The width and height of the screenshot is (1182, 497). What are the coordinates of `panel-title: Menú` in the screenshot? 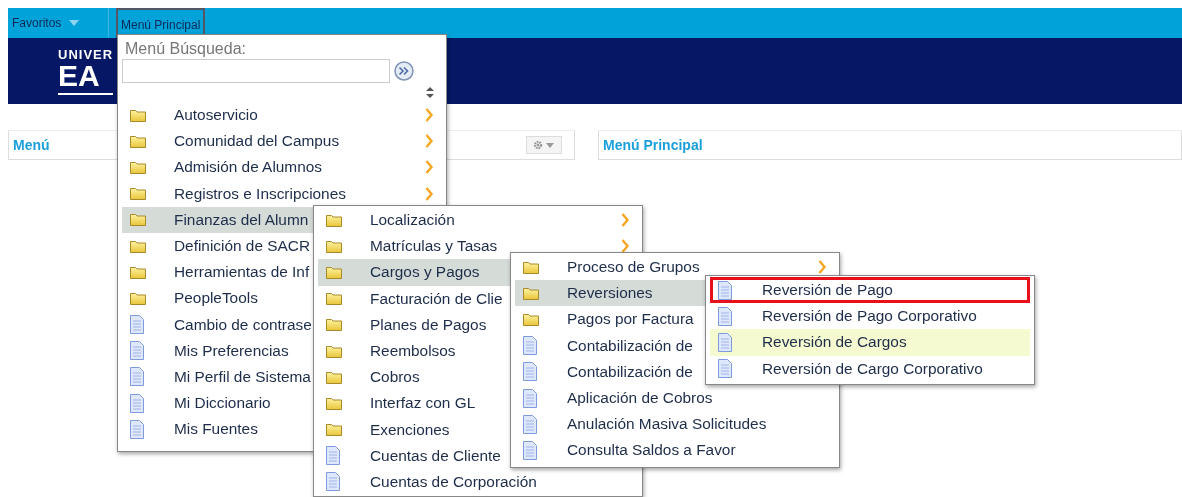 It's located at (31, 145).